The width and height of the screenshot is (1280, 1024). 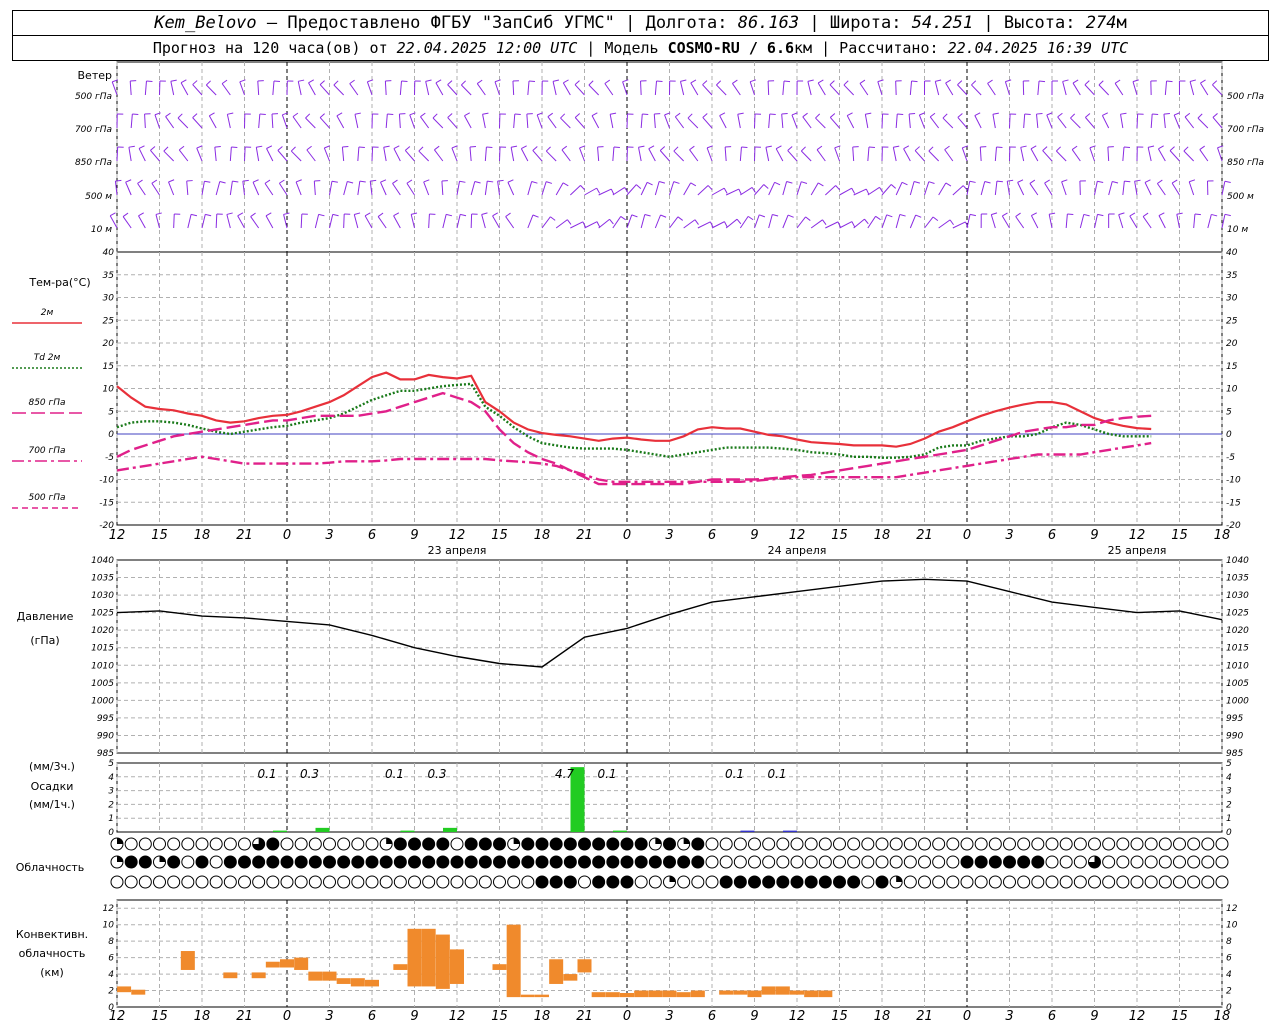 What do you see at coordinates (1137, 535) in the screenshot?
I see `hour-tick-label: 12` at bounding box center [1137, 535].